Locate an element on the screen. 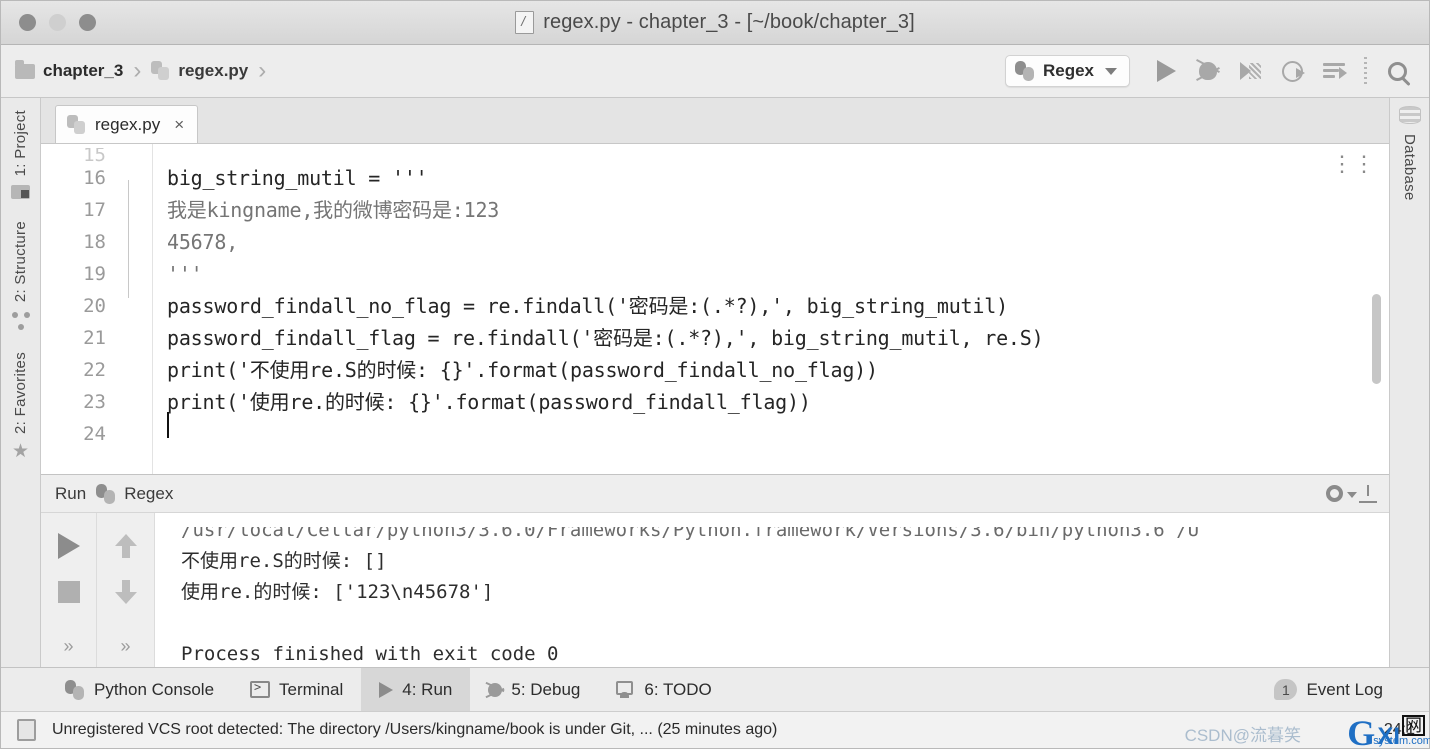  run-window-config-label: Regex is located at coordinates (149, 493).